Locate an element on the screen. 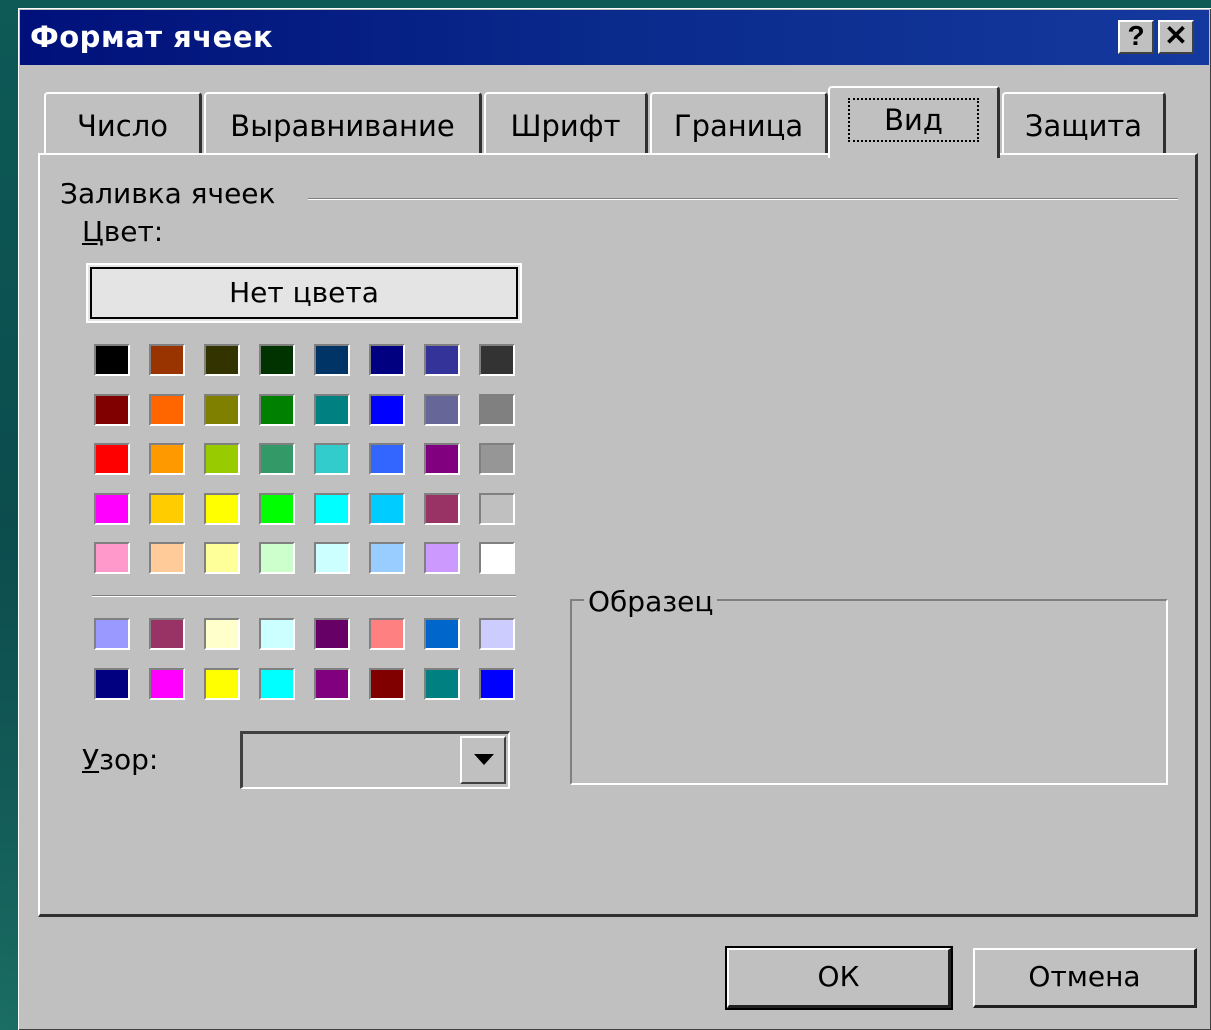  tab-label: Граница is located at coordinates (738, 126).